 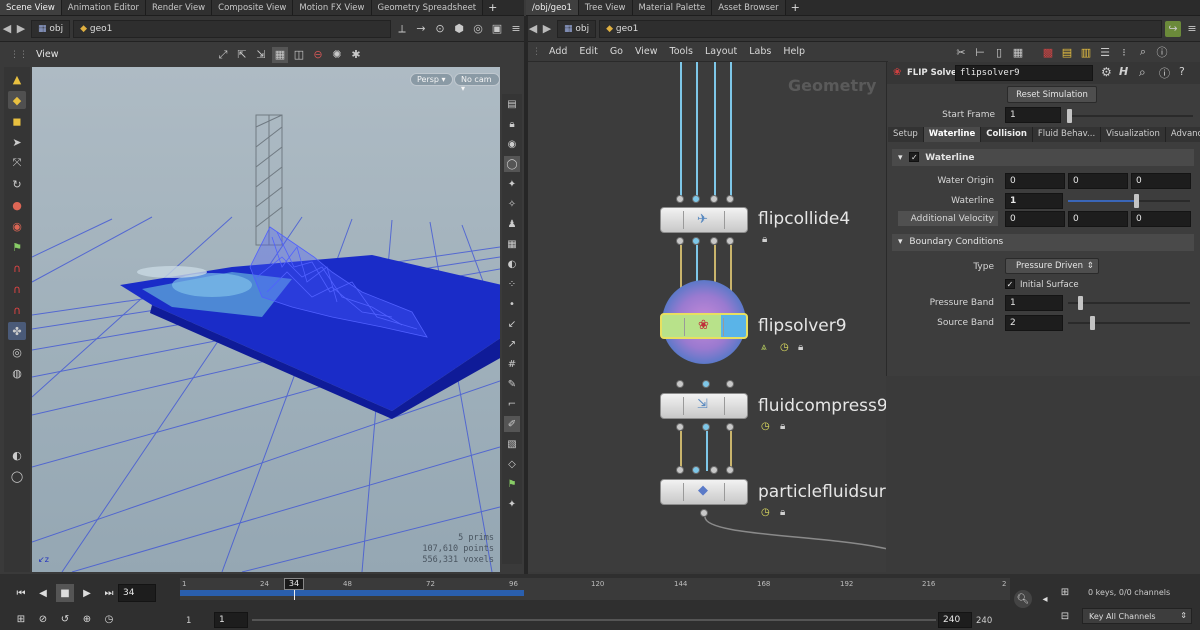 I want to click on node-particlefluidsurface9: ◆, so click(x=704, y=492).